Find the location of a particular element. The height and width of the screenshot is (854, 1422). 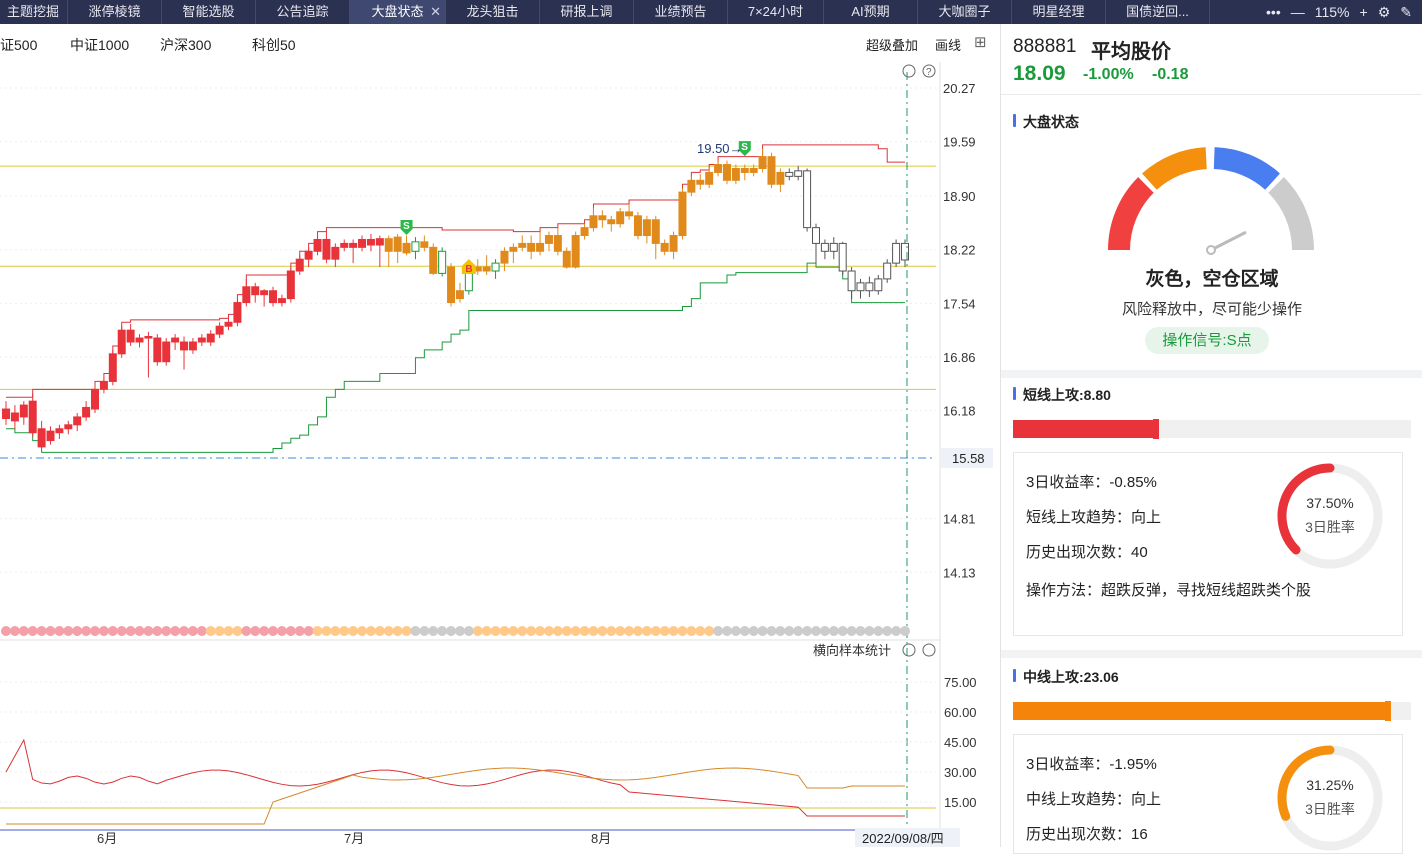

tab-6: 研报上调 is located at coordinates (587, 12).